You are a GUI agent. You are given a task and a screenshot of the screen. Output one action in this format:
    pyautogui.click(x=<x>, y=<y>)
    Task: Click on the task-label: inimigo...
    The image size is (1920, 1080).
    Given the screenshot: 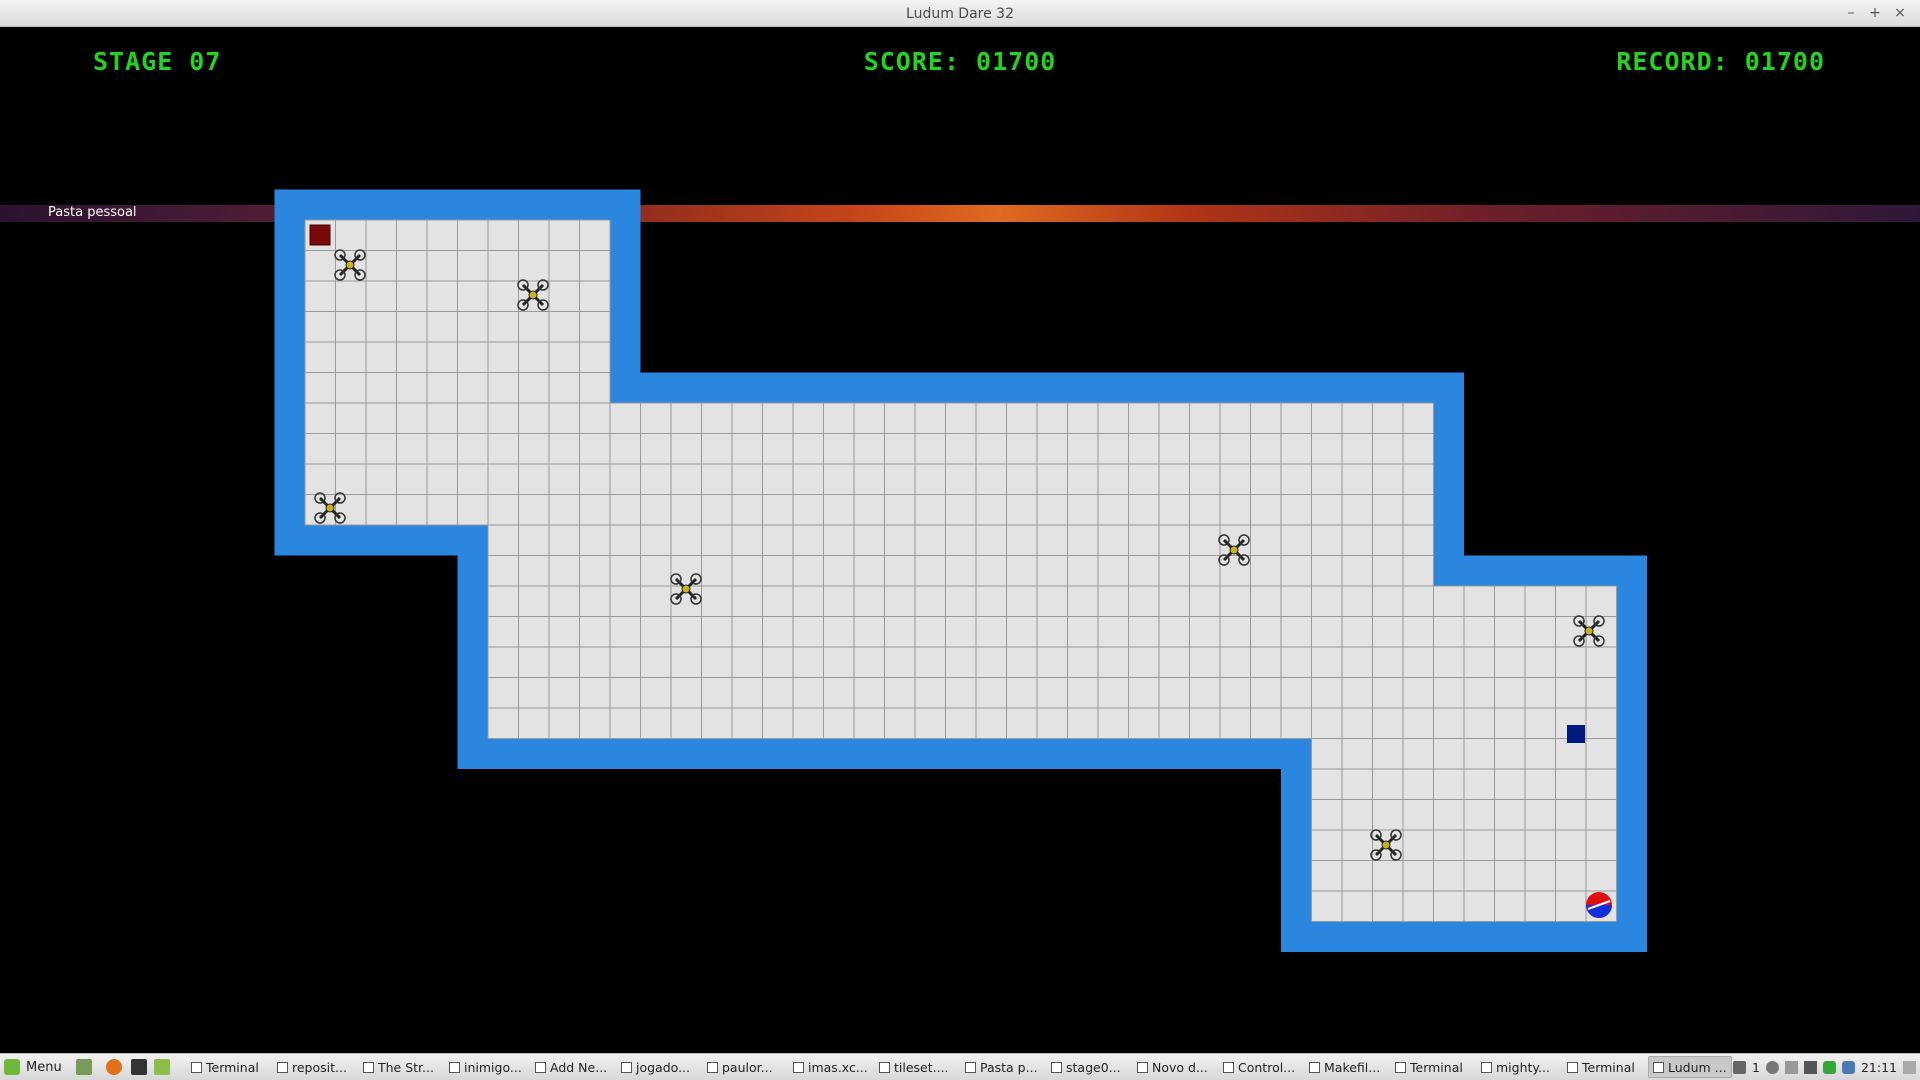 What is the action you would take?
    pyautogui.click(x=493, y=1067)
    